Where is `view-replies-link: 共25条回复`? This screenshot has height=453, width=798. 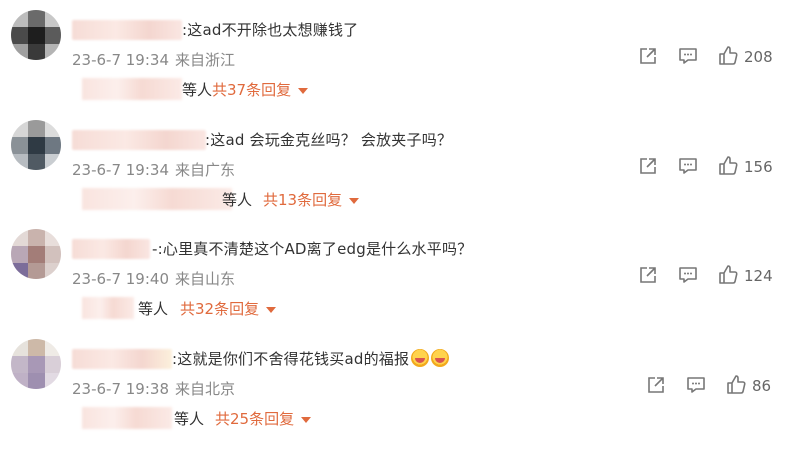
view-replies-link: 共25条回复 is located at coordinates (263, 418).